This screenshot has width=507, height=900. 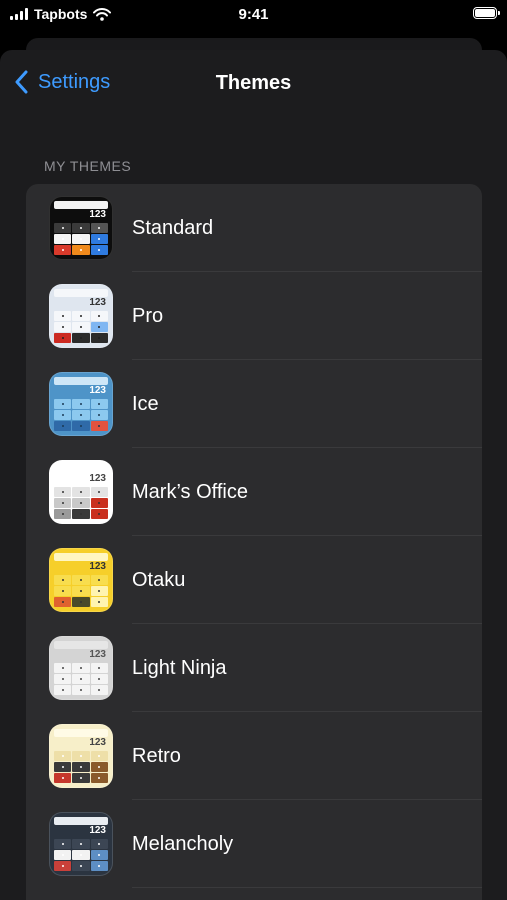 I want to click on theme-name: Pro, so click(x=148, y=315).